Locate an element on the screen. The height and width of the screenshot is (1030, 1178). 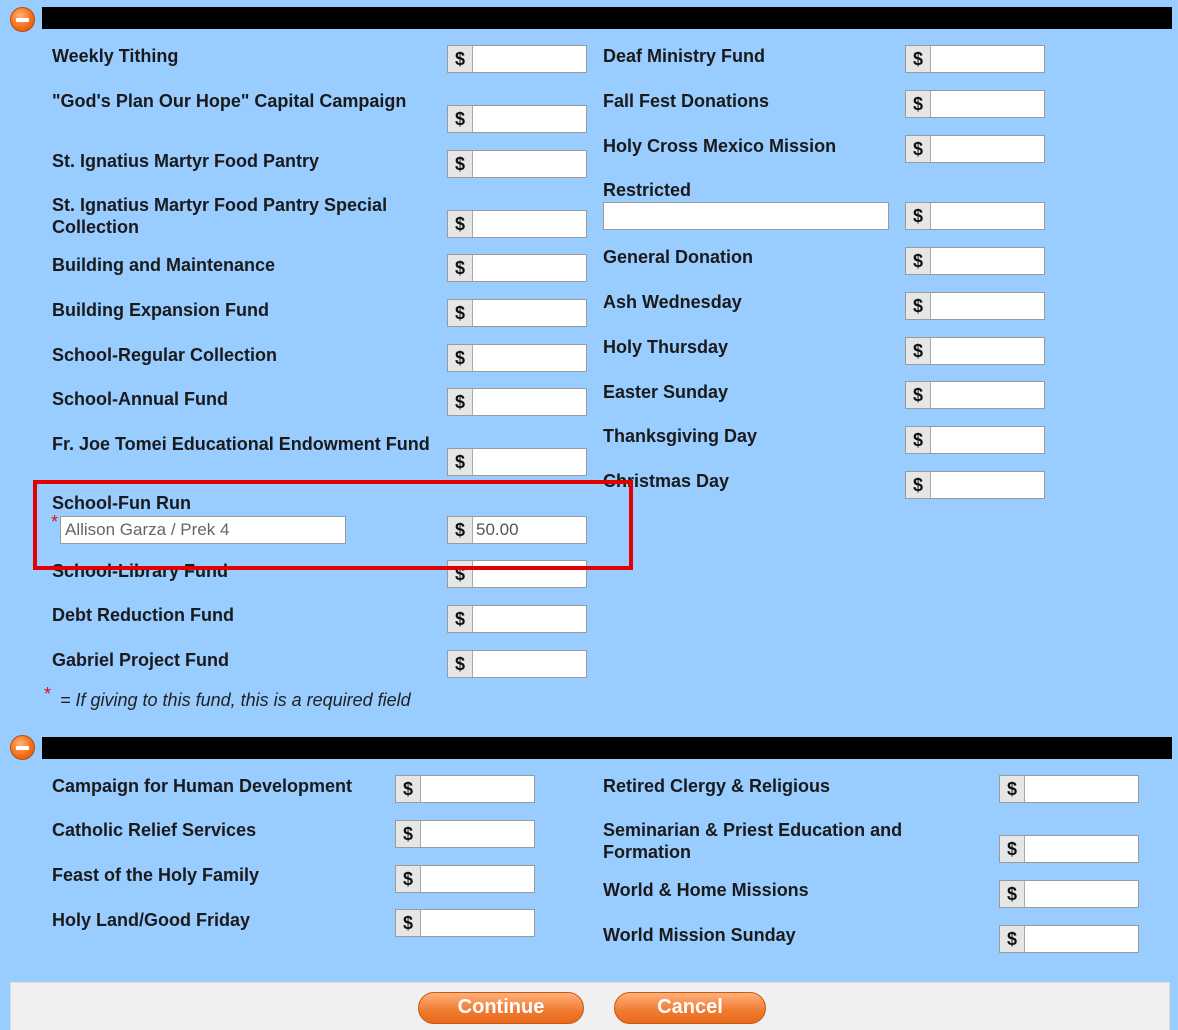
fund-label-holy-family: Feast of the Holy Family is located at coordinates (156, 875).